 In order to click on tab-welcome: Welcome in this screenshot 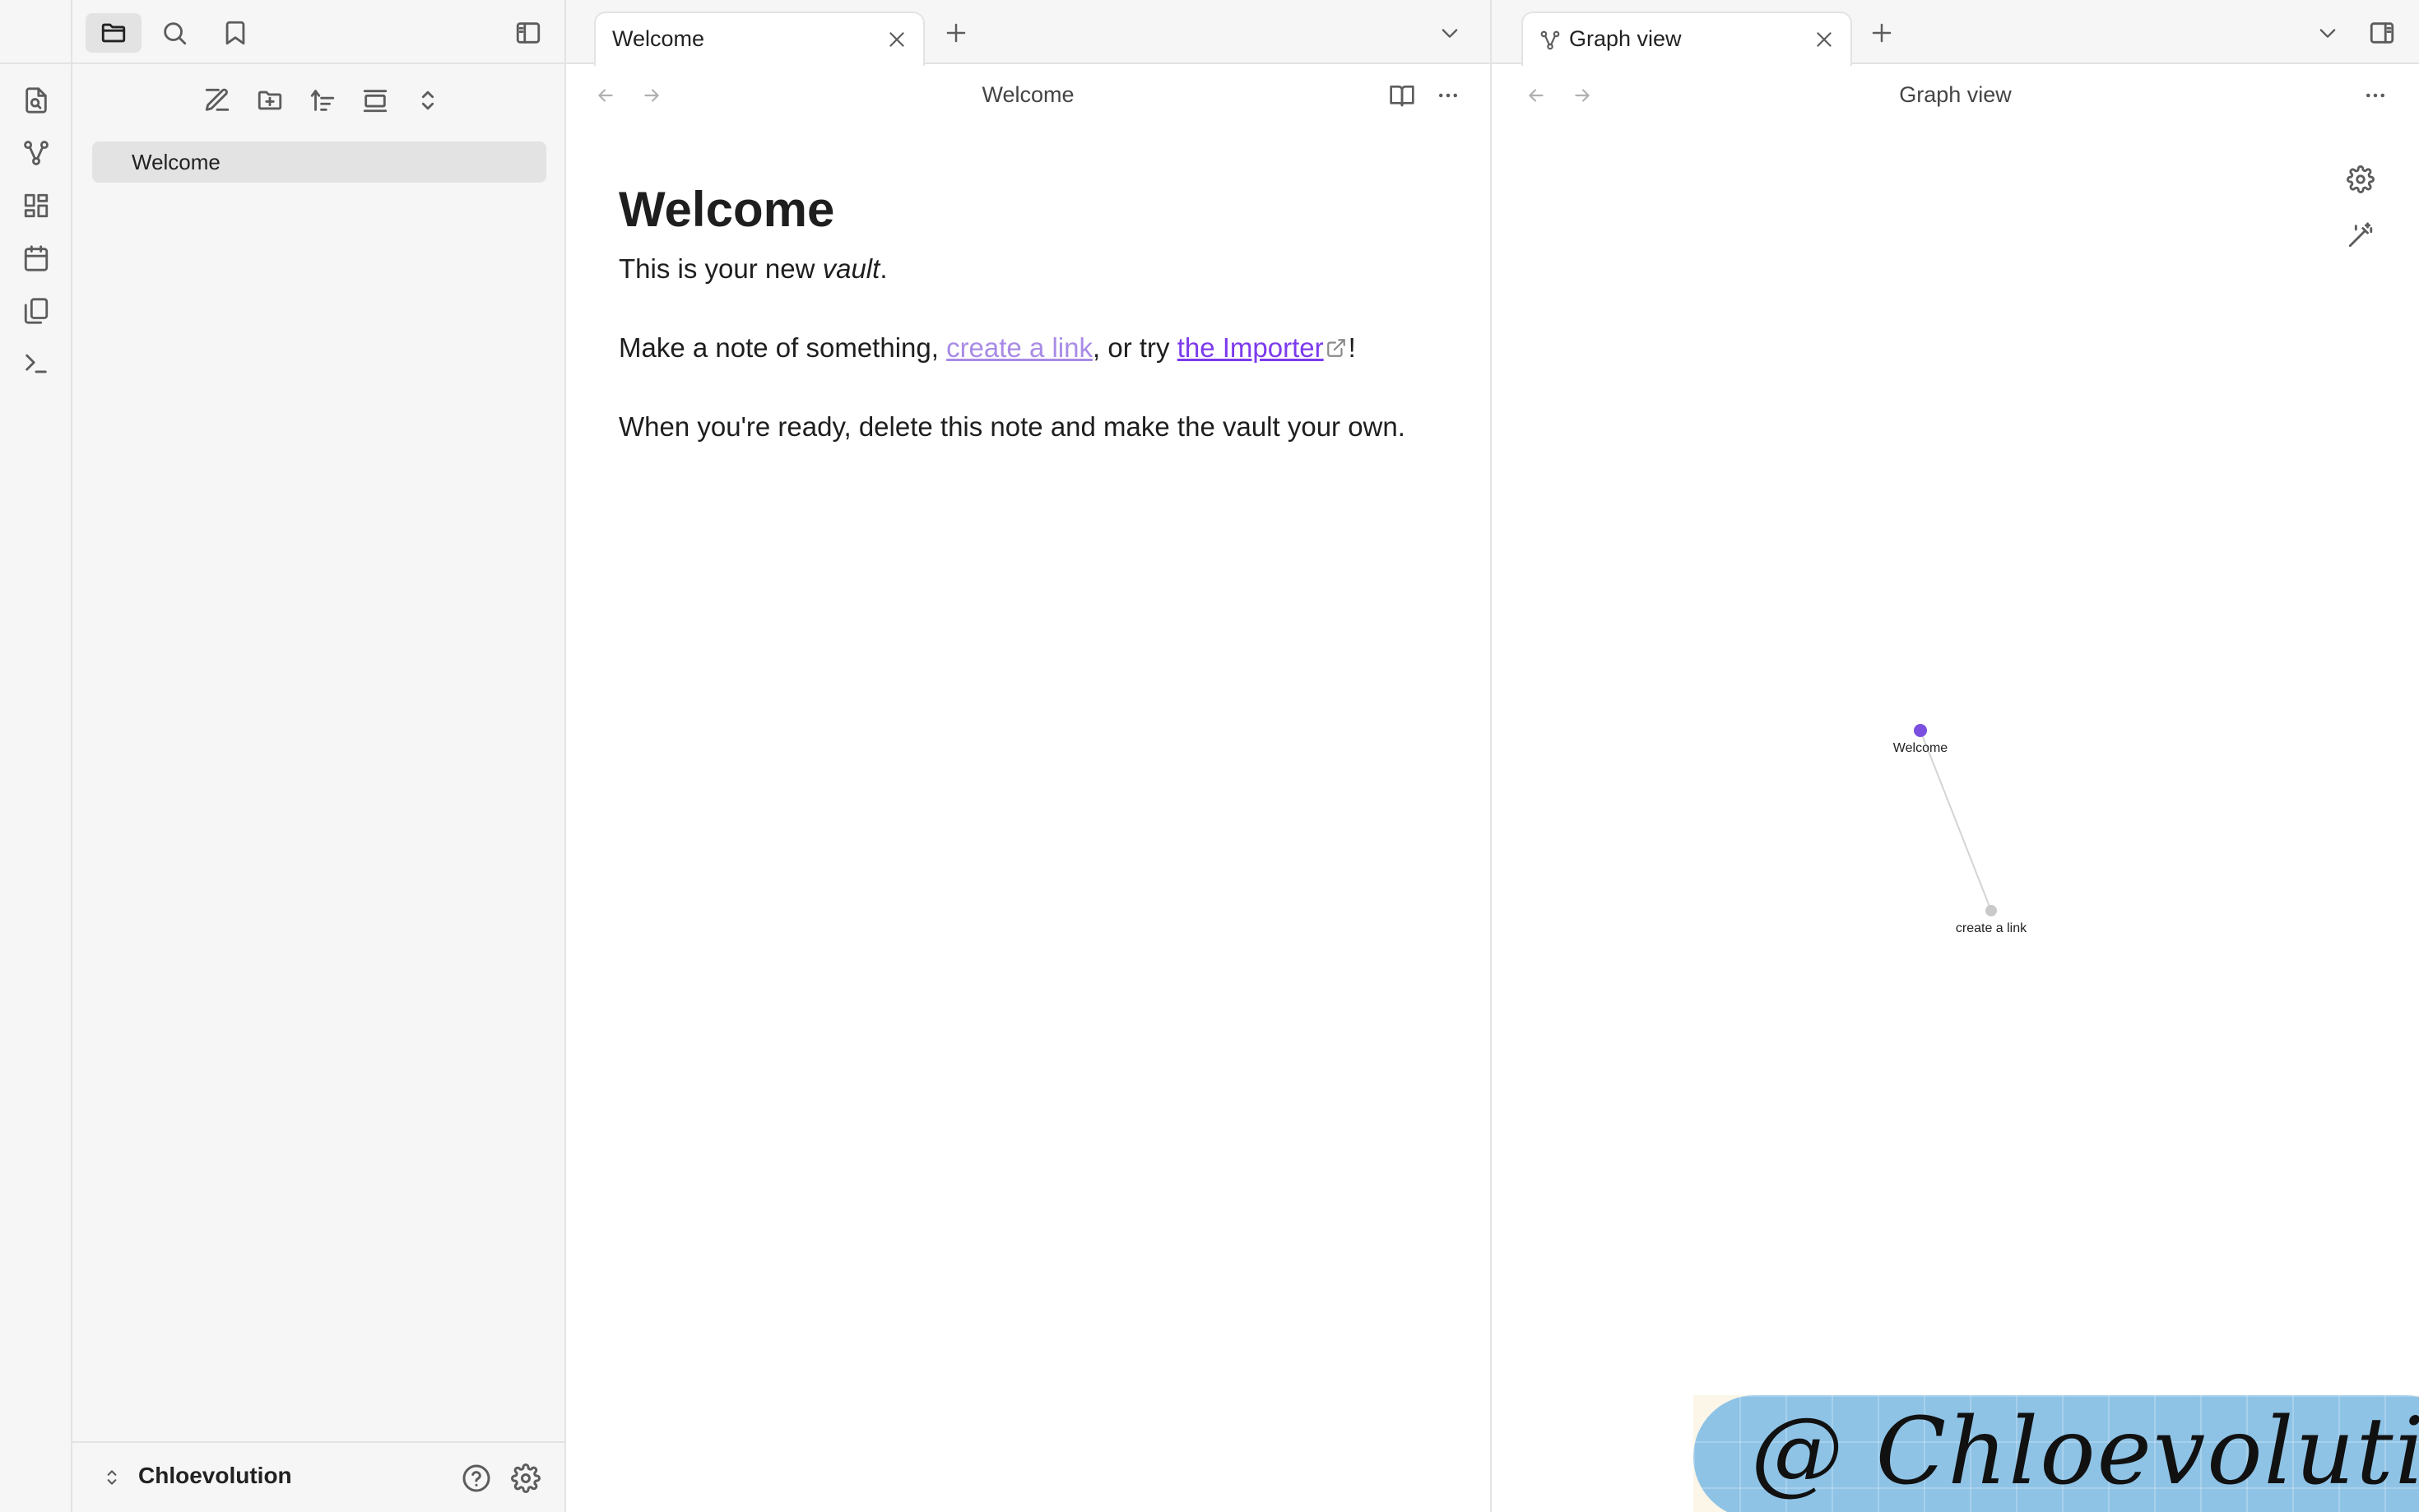, I will do `click(759, 39)`.